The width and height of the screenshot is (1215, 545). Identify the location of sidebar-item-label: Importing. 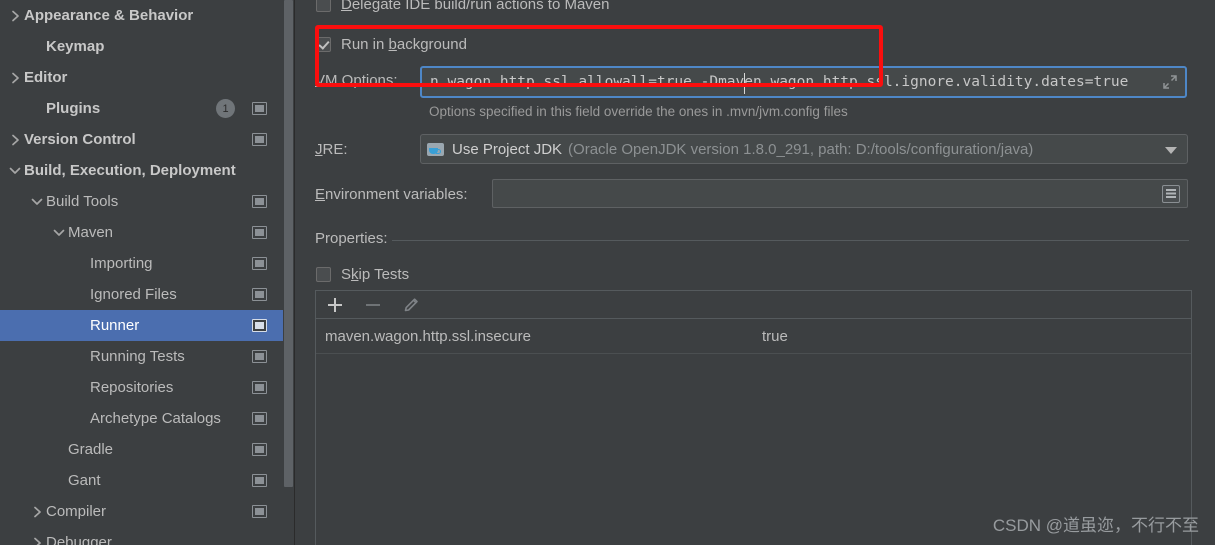
(121, 263).